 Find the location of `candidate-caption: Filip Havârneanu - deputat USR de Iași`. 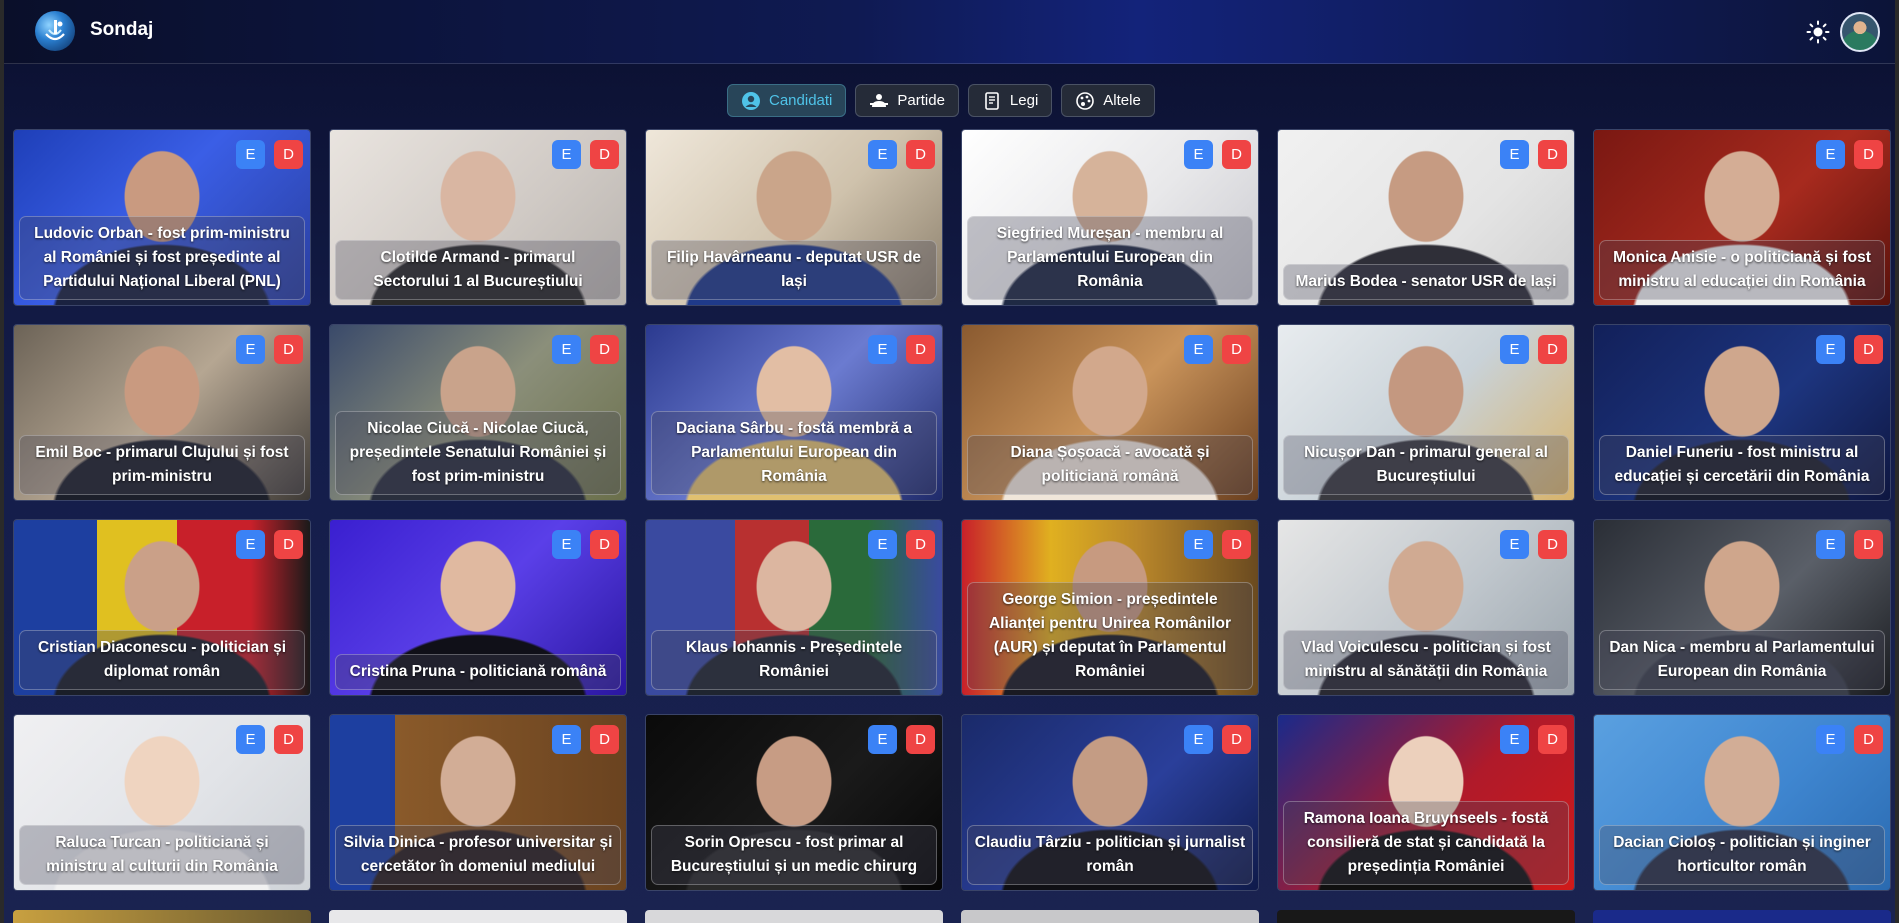

candidate-caption: Filip Havârneanu - deputat USR de Iași is located at coordinates (794, 270).